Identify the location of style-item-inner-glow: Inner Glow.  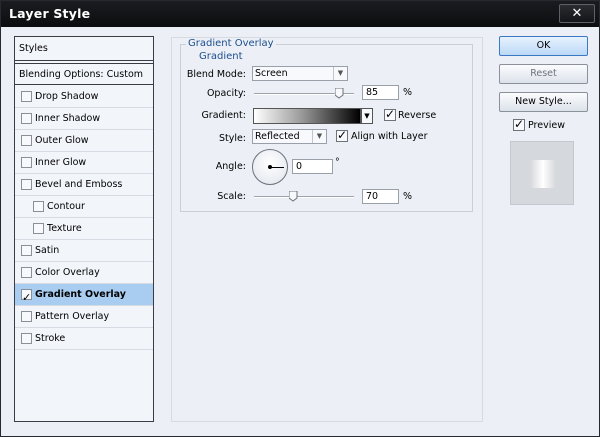
(84, 163).